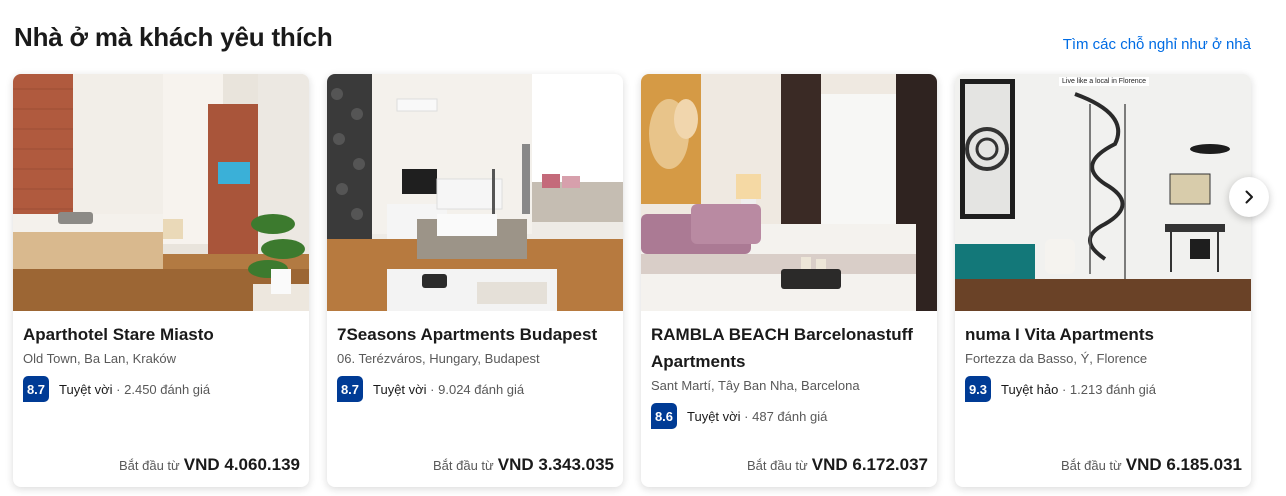 The height and width of the screenshot is (496, 1286). I want to click on review-score-badge: 8.6, so click(664, 416).